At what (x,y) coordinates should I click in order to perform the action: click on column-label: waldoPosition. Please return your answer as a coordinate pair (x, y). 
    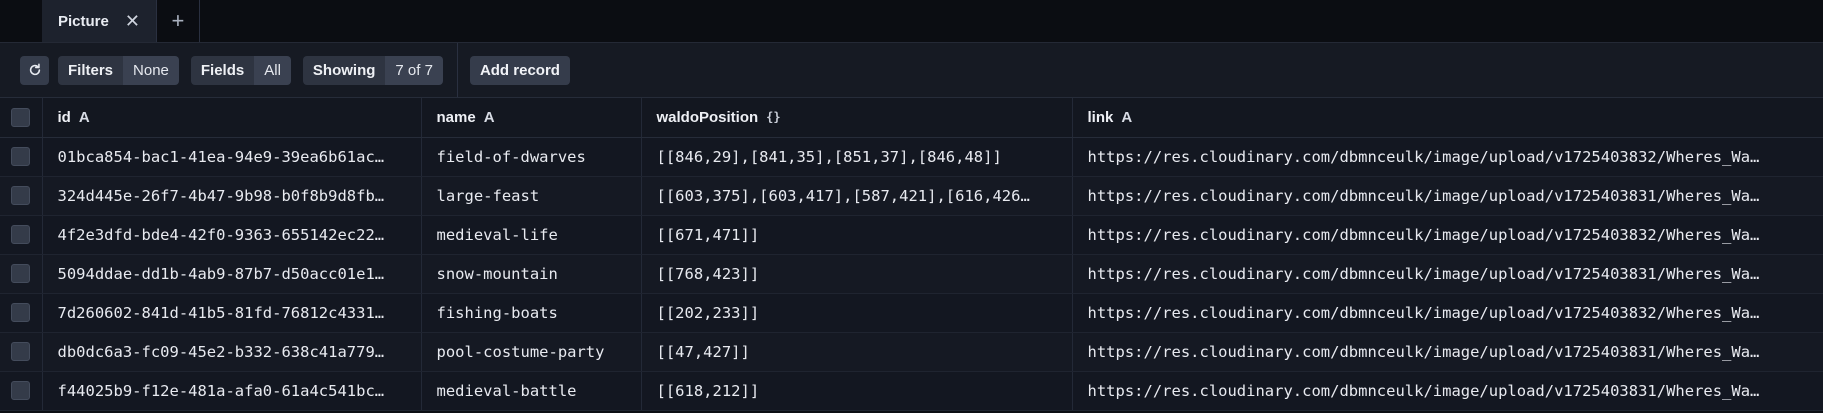
    Looking at the image, I should click on (707, 117).